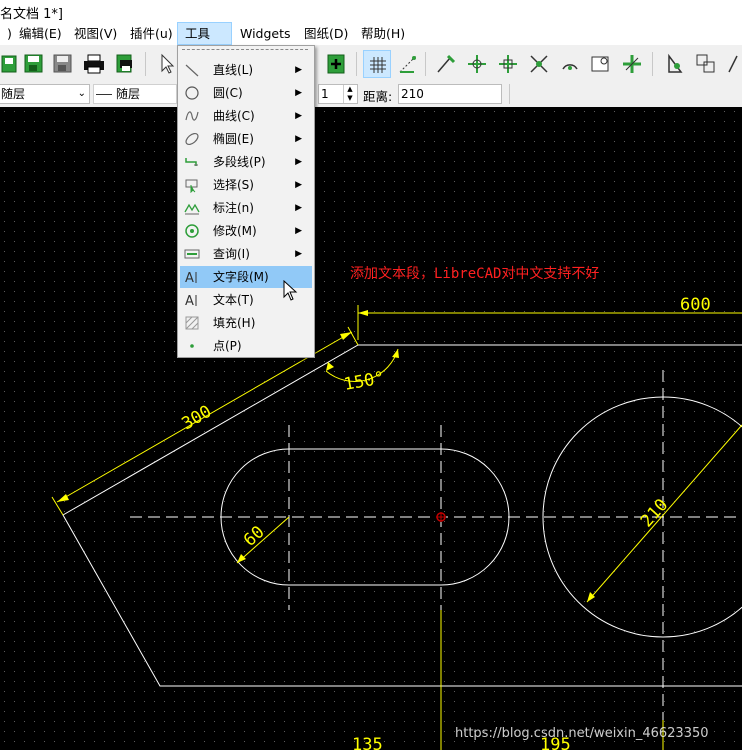  Describe the element at coordinates (290, 290) in the screenshot. I see `mouse-cursor-icon` at that location.